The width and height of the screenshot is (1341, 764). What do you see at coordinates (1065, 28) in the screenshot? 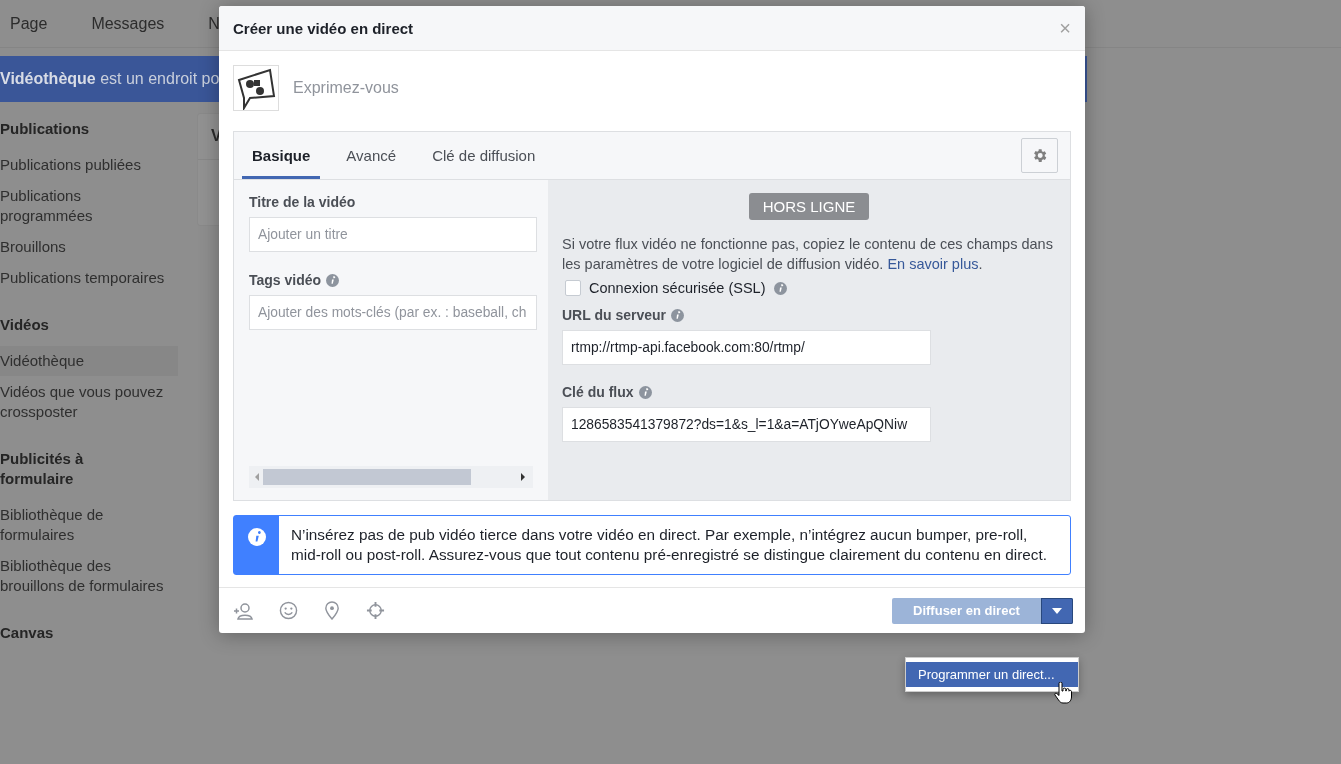
I see `close-button: ×` at bounding box center [1065, 28].